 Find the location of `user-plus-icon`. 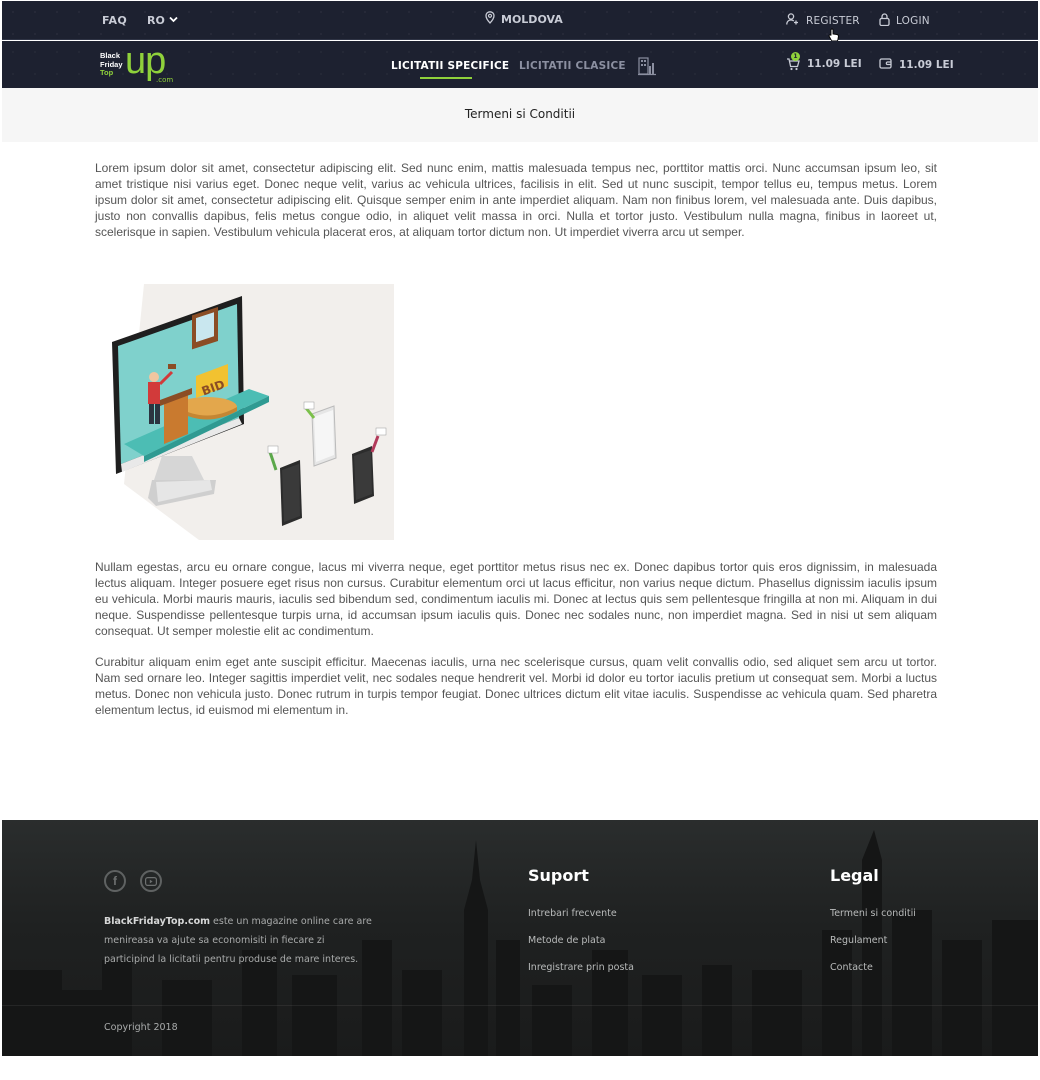

user-plus-icon is located at coordinates (792, 20).